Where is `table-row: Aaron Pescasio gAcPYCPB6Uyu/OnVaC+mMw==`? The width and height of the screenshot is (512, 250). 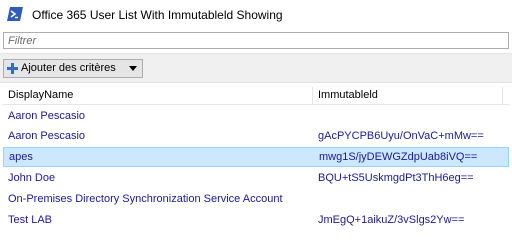
table-row: Aaron Pescasio gAcPYCPB6Uyu/OnVaC+mMw== is located at coordinates (256, 136).